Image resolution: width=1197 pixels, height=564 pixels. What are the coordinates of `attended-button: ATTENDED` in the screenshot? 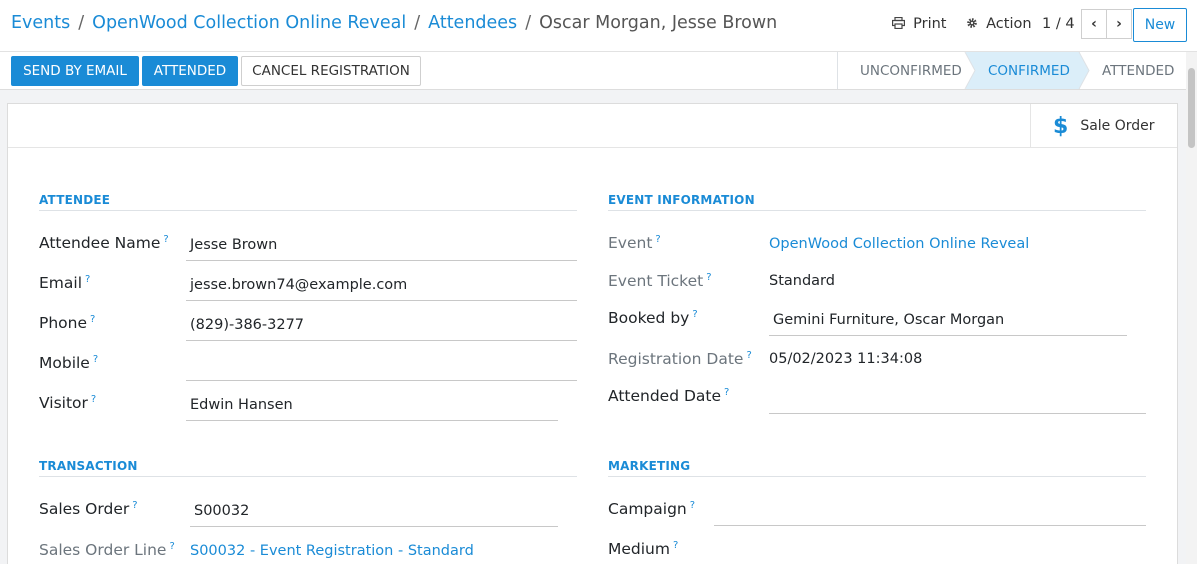 It's located at (190, 71).